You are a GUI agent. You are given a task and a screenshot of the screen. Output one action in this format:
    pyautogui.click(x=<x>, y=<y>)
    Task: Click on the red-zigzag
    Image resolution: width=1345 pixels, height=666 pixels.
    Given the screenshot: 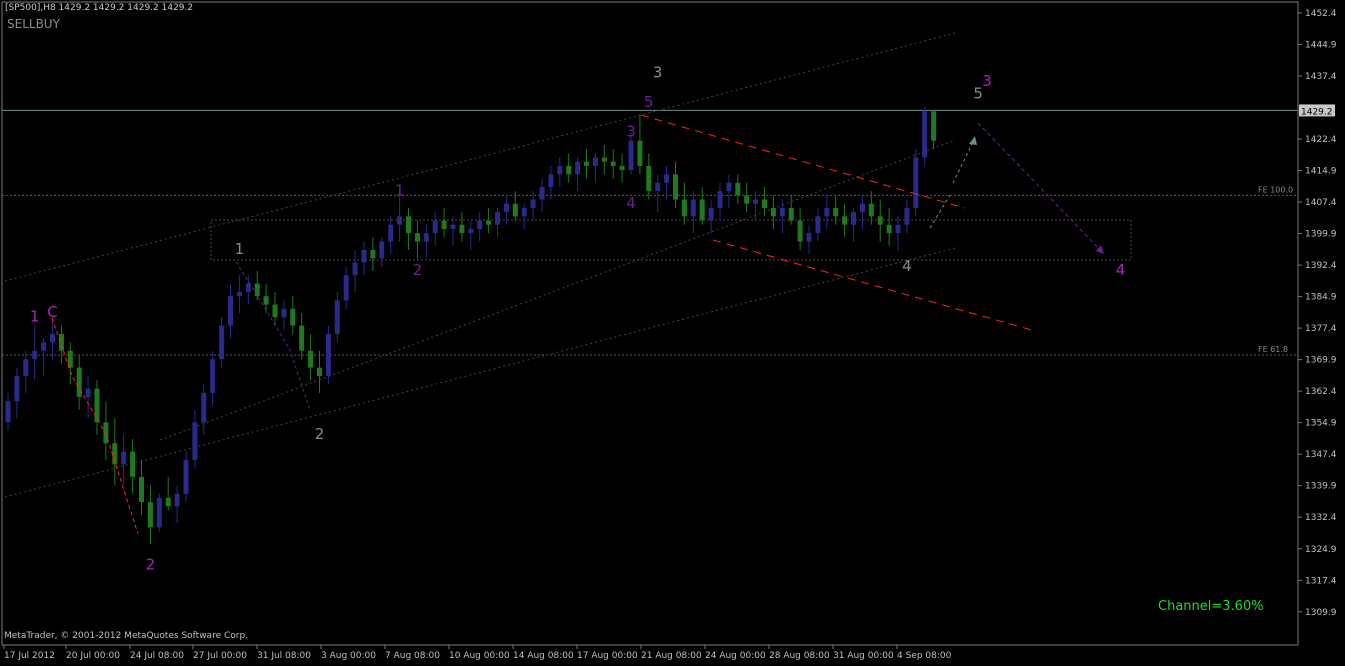 What is the action you would take?
    pyautogui.click(x=95, y=426)
    